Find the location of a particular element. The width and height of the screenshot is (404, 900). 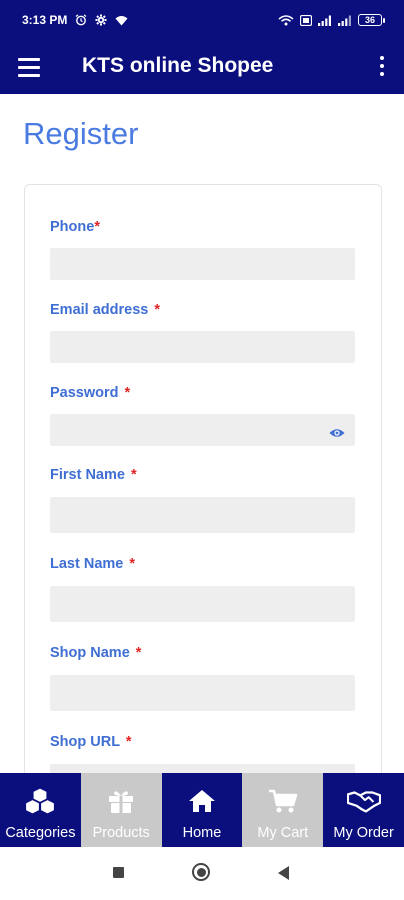

email-label-text: Email address is located at coordinates (101, 310).